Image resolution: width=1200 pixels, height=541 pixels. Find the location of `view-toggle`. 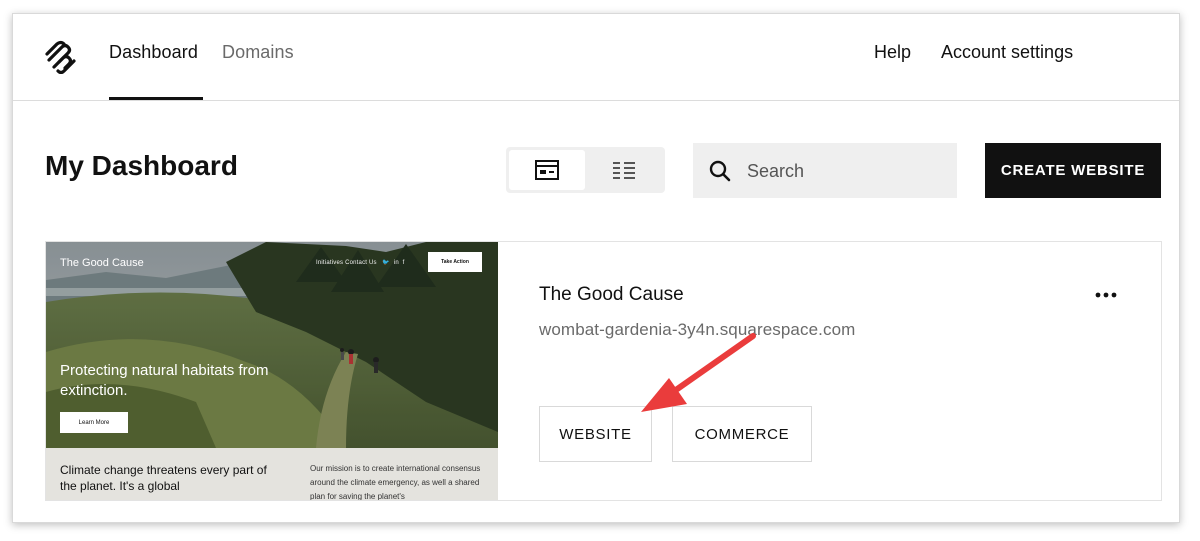

view-toggle is located at coordinates (585, 170).